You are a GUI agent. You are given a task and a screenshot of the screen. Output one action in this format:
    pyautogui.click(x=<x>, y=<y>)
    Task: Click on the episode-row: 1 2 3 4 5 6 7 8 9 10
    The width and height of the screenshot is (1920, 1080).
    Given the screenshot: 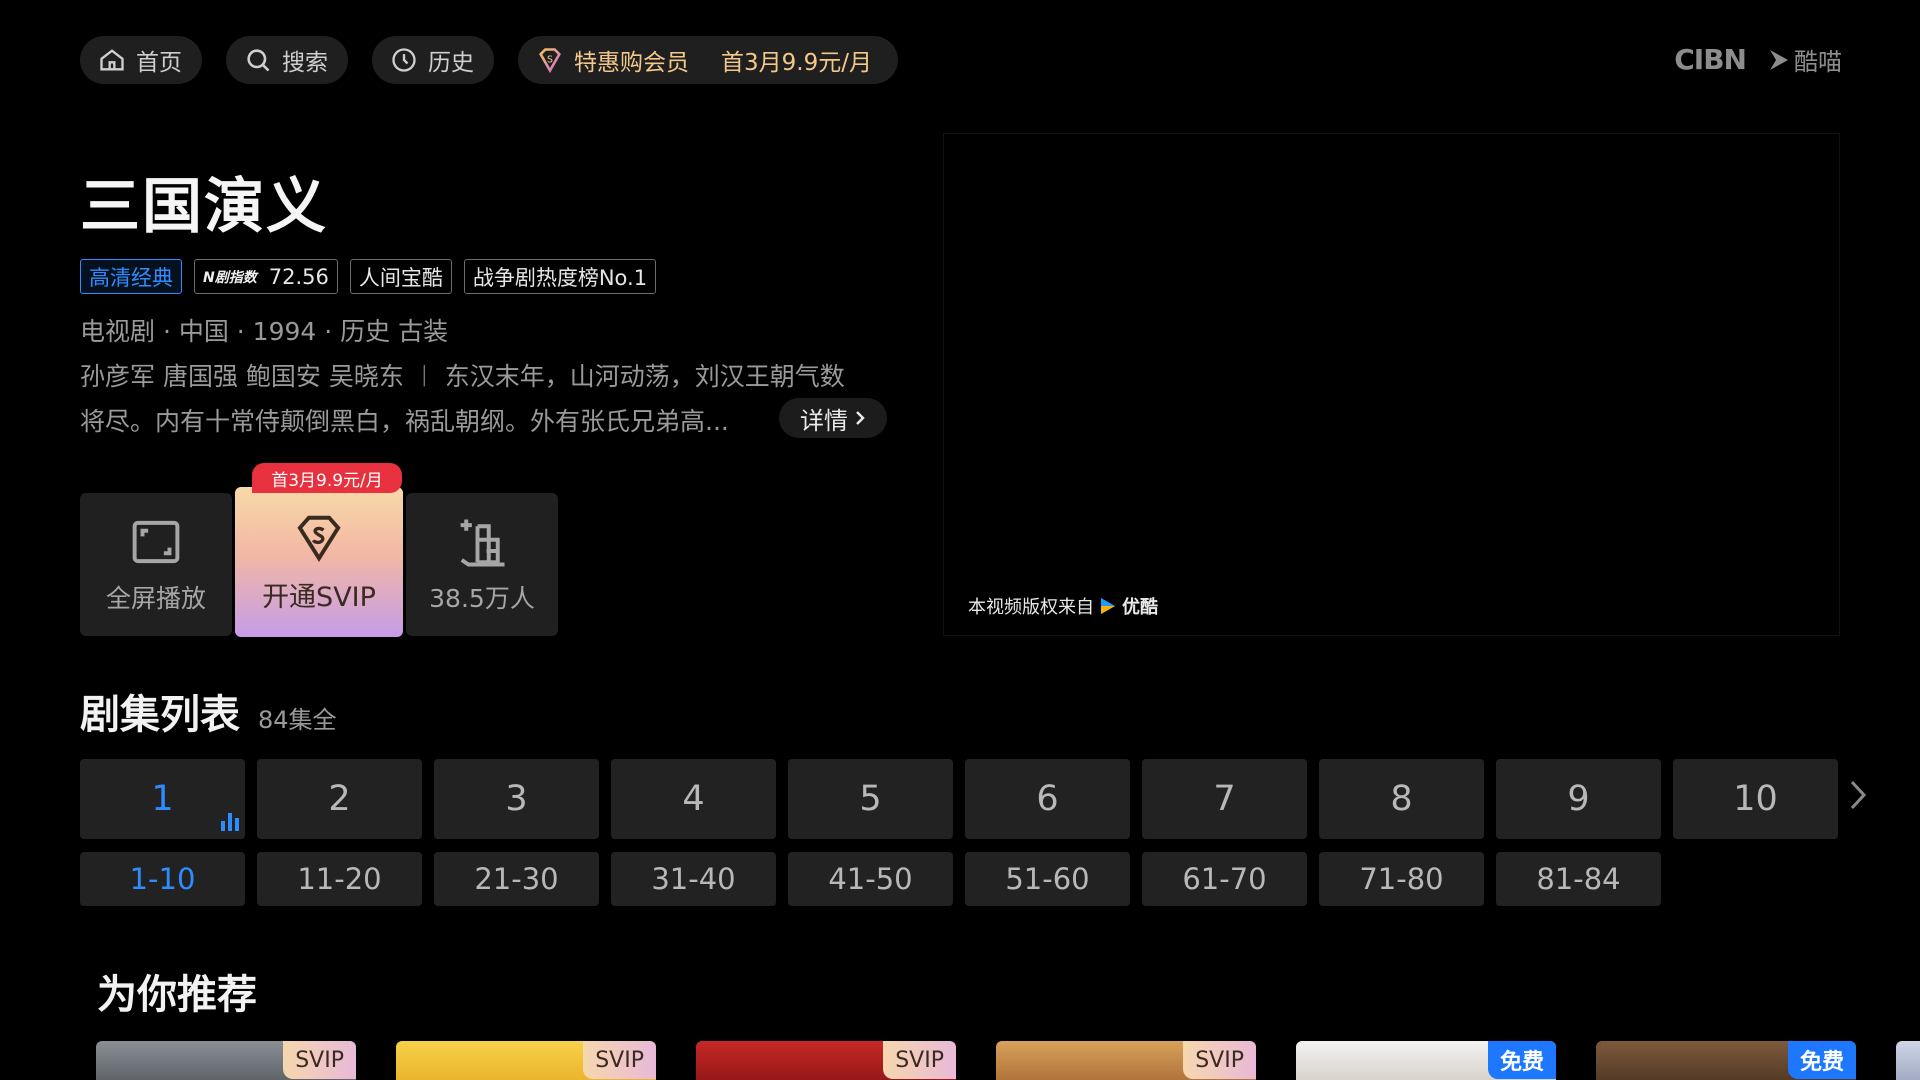 What is the action you would take?
    pyautogui.click(x=959, y=799)
    